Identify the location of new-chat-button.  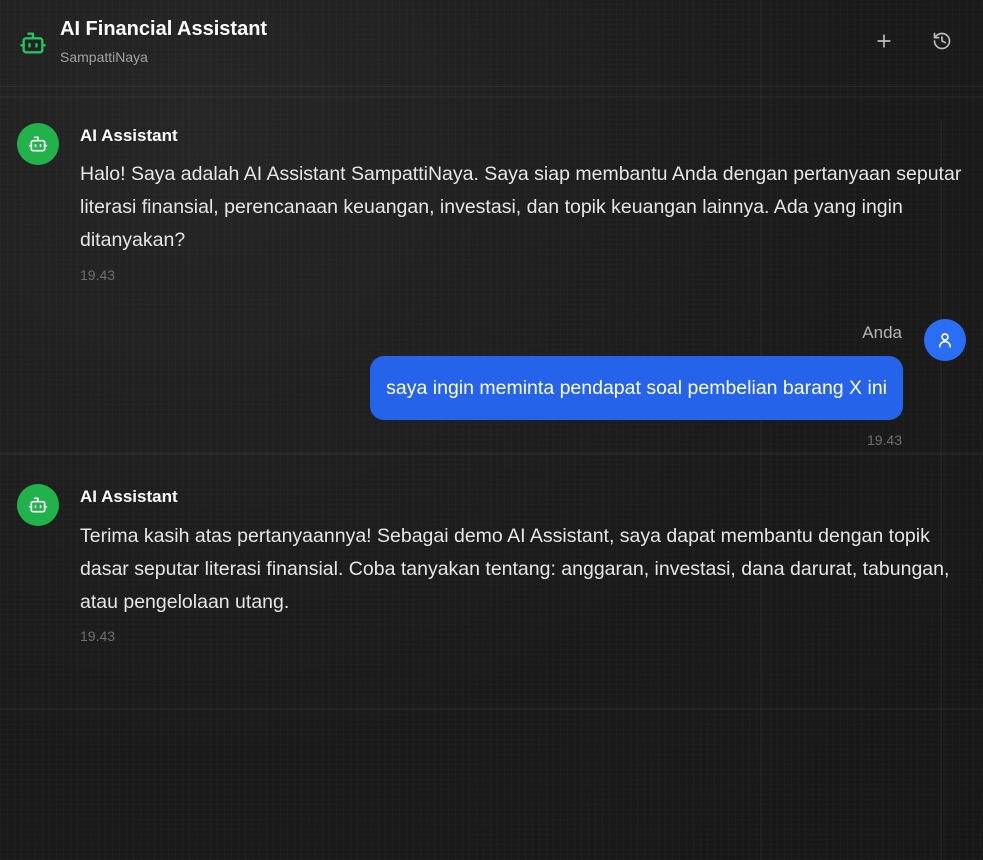
(884, 41).